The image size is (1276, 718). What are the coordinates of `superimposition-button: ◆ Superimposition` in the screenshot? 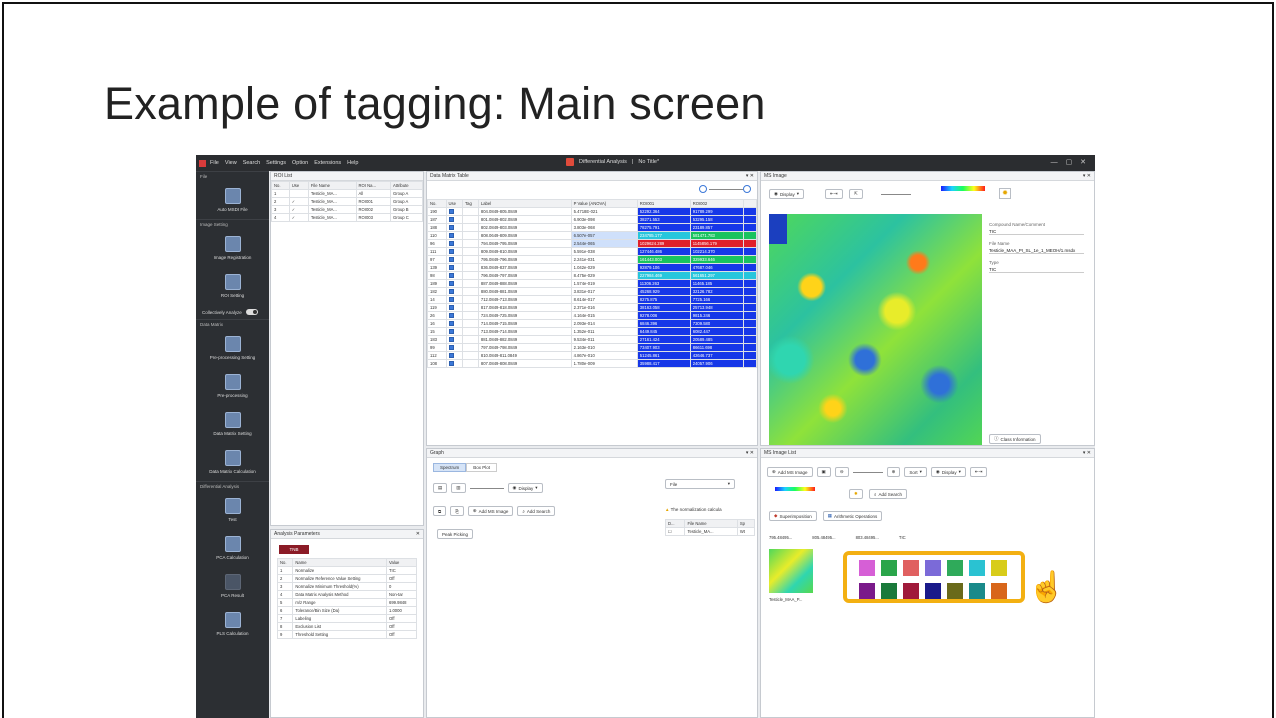 It's located at (793, 516).